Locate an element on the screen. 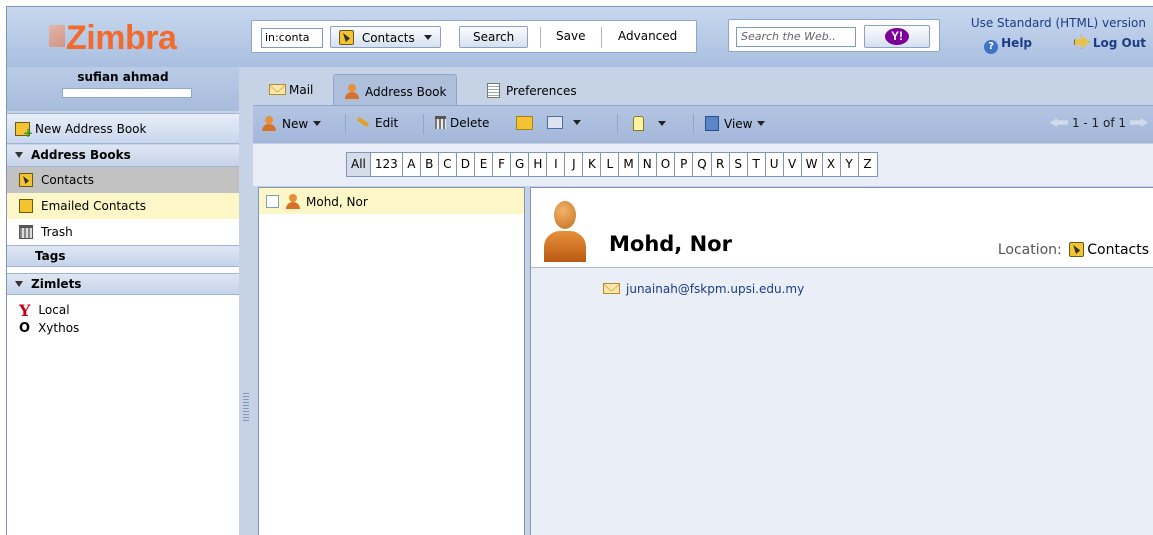 The width and height of the screenshot is (1153, 535). new-contact-icon is located at coordinates (269, 123).